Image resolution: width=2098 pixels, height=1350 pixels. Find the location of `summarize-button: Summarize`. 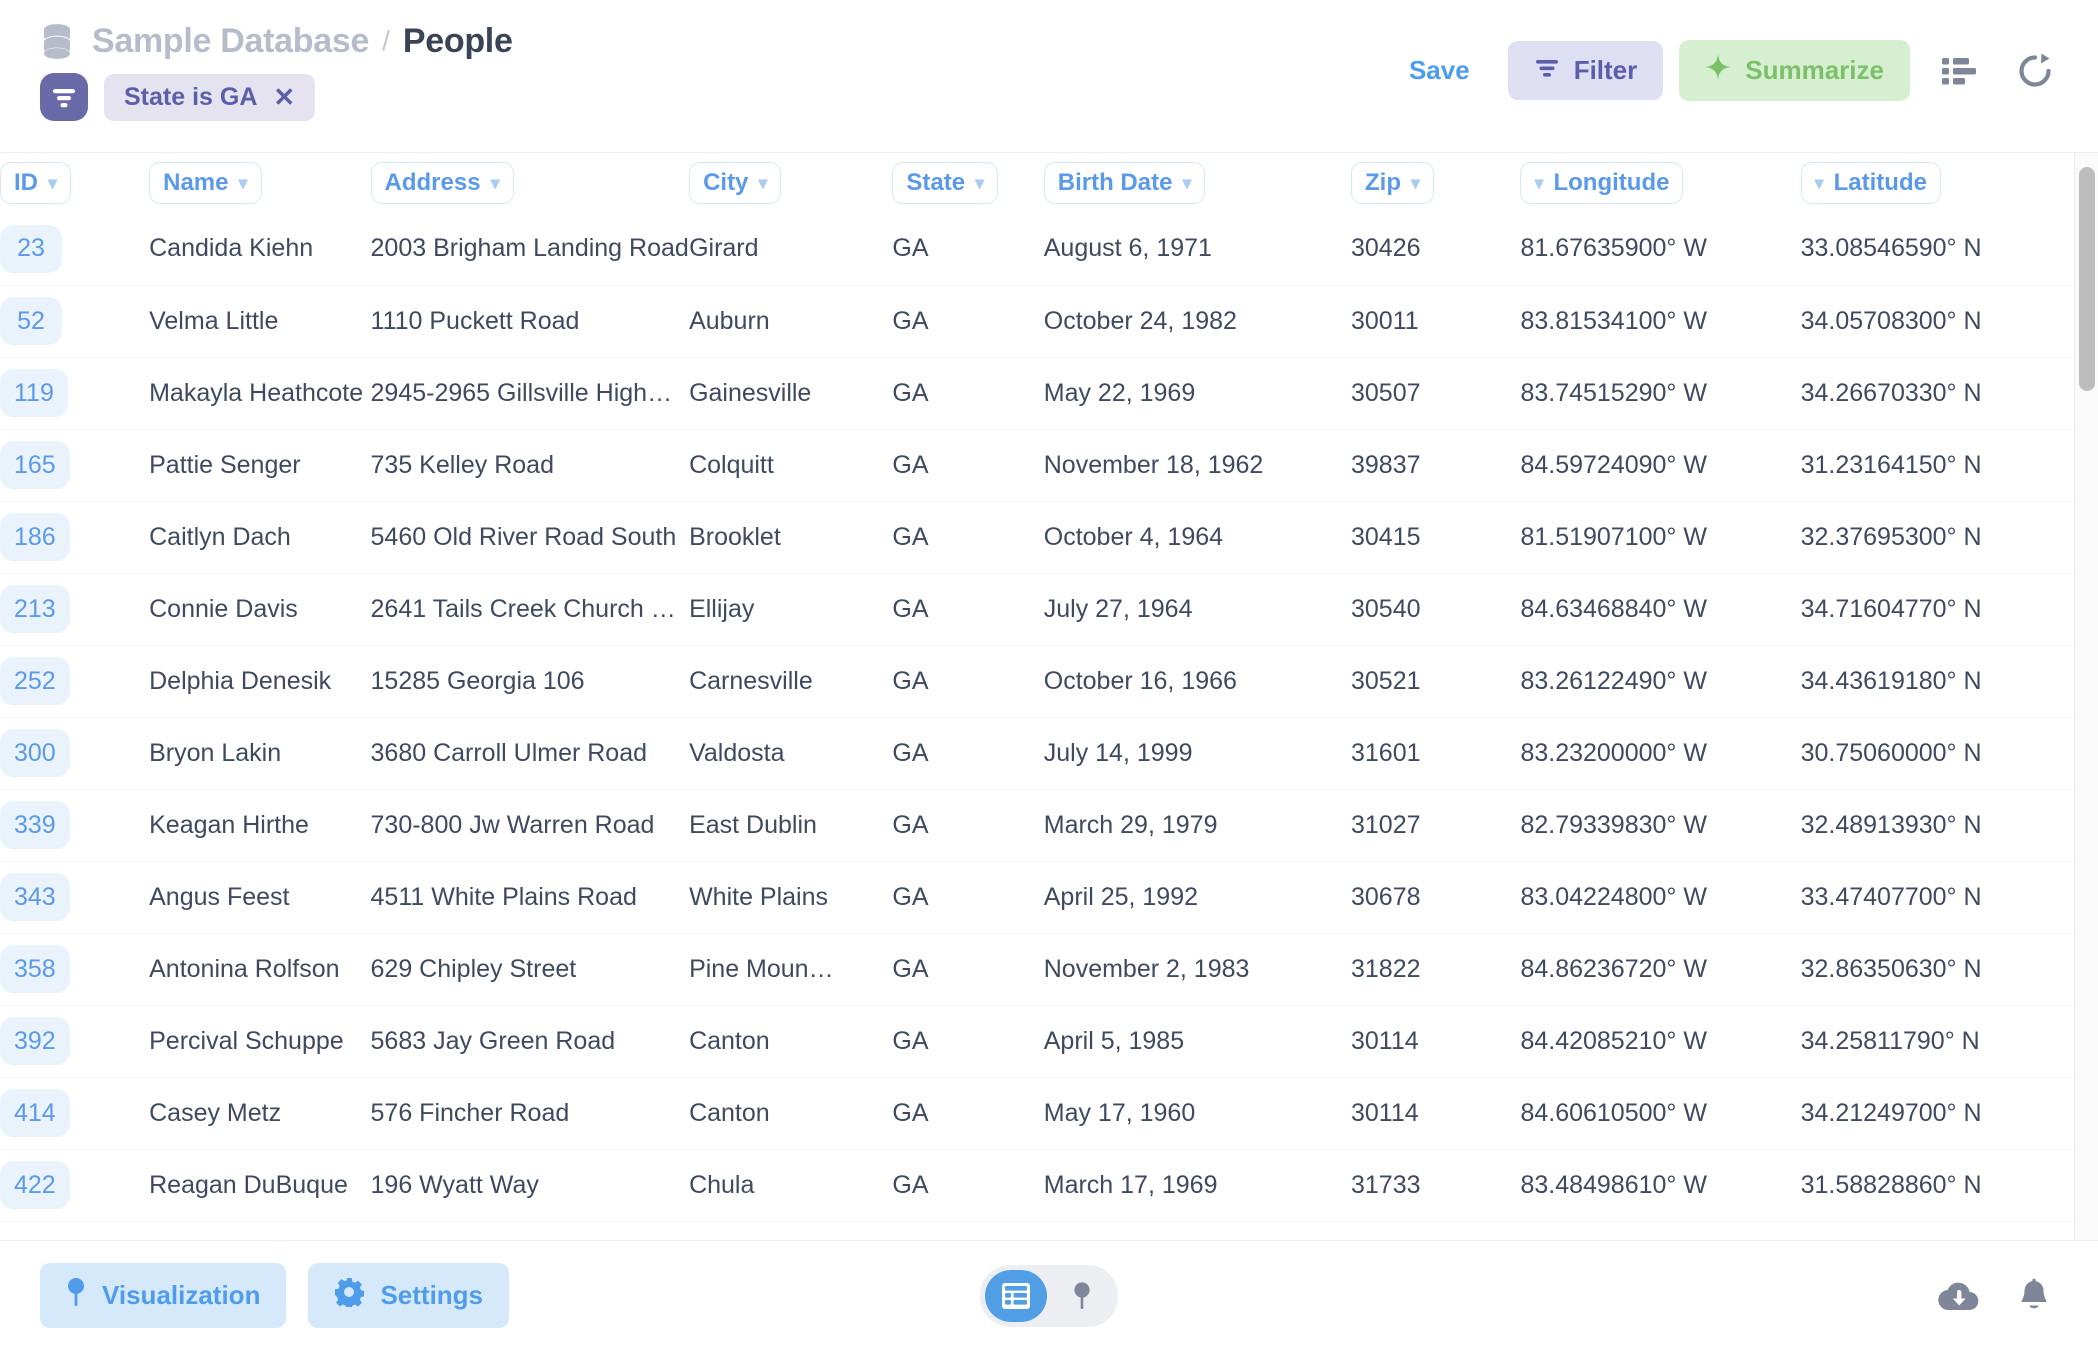

summarize-button: Summarize is located at coordinates (1794, 70).